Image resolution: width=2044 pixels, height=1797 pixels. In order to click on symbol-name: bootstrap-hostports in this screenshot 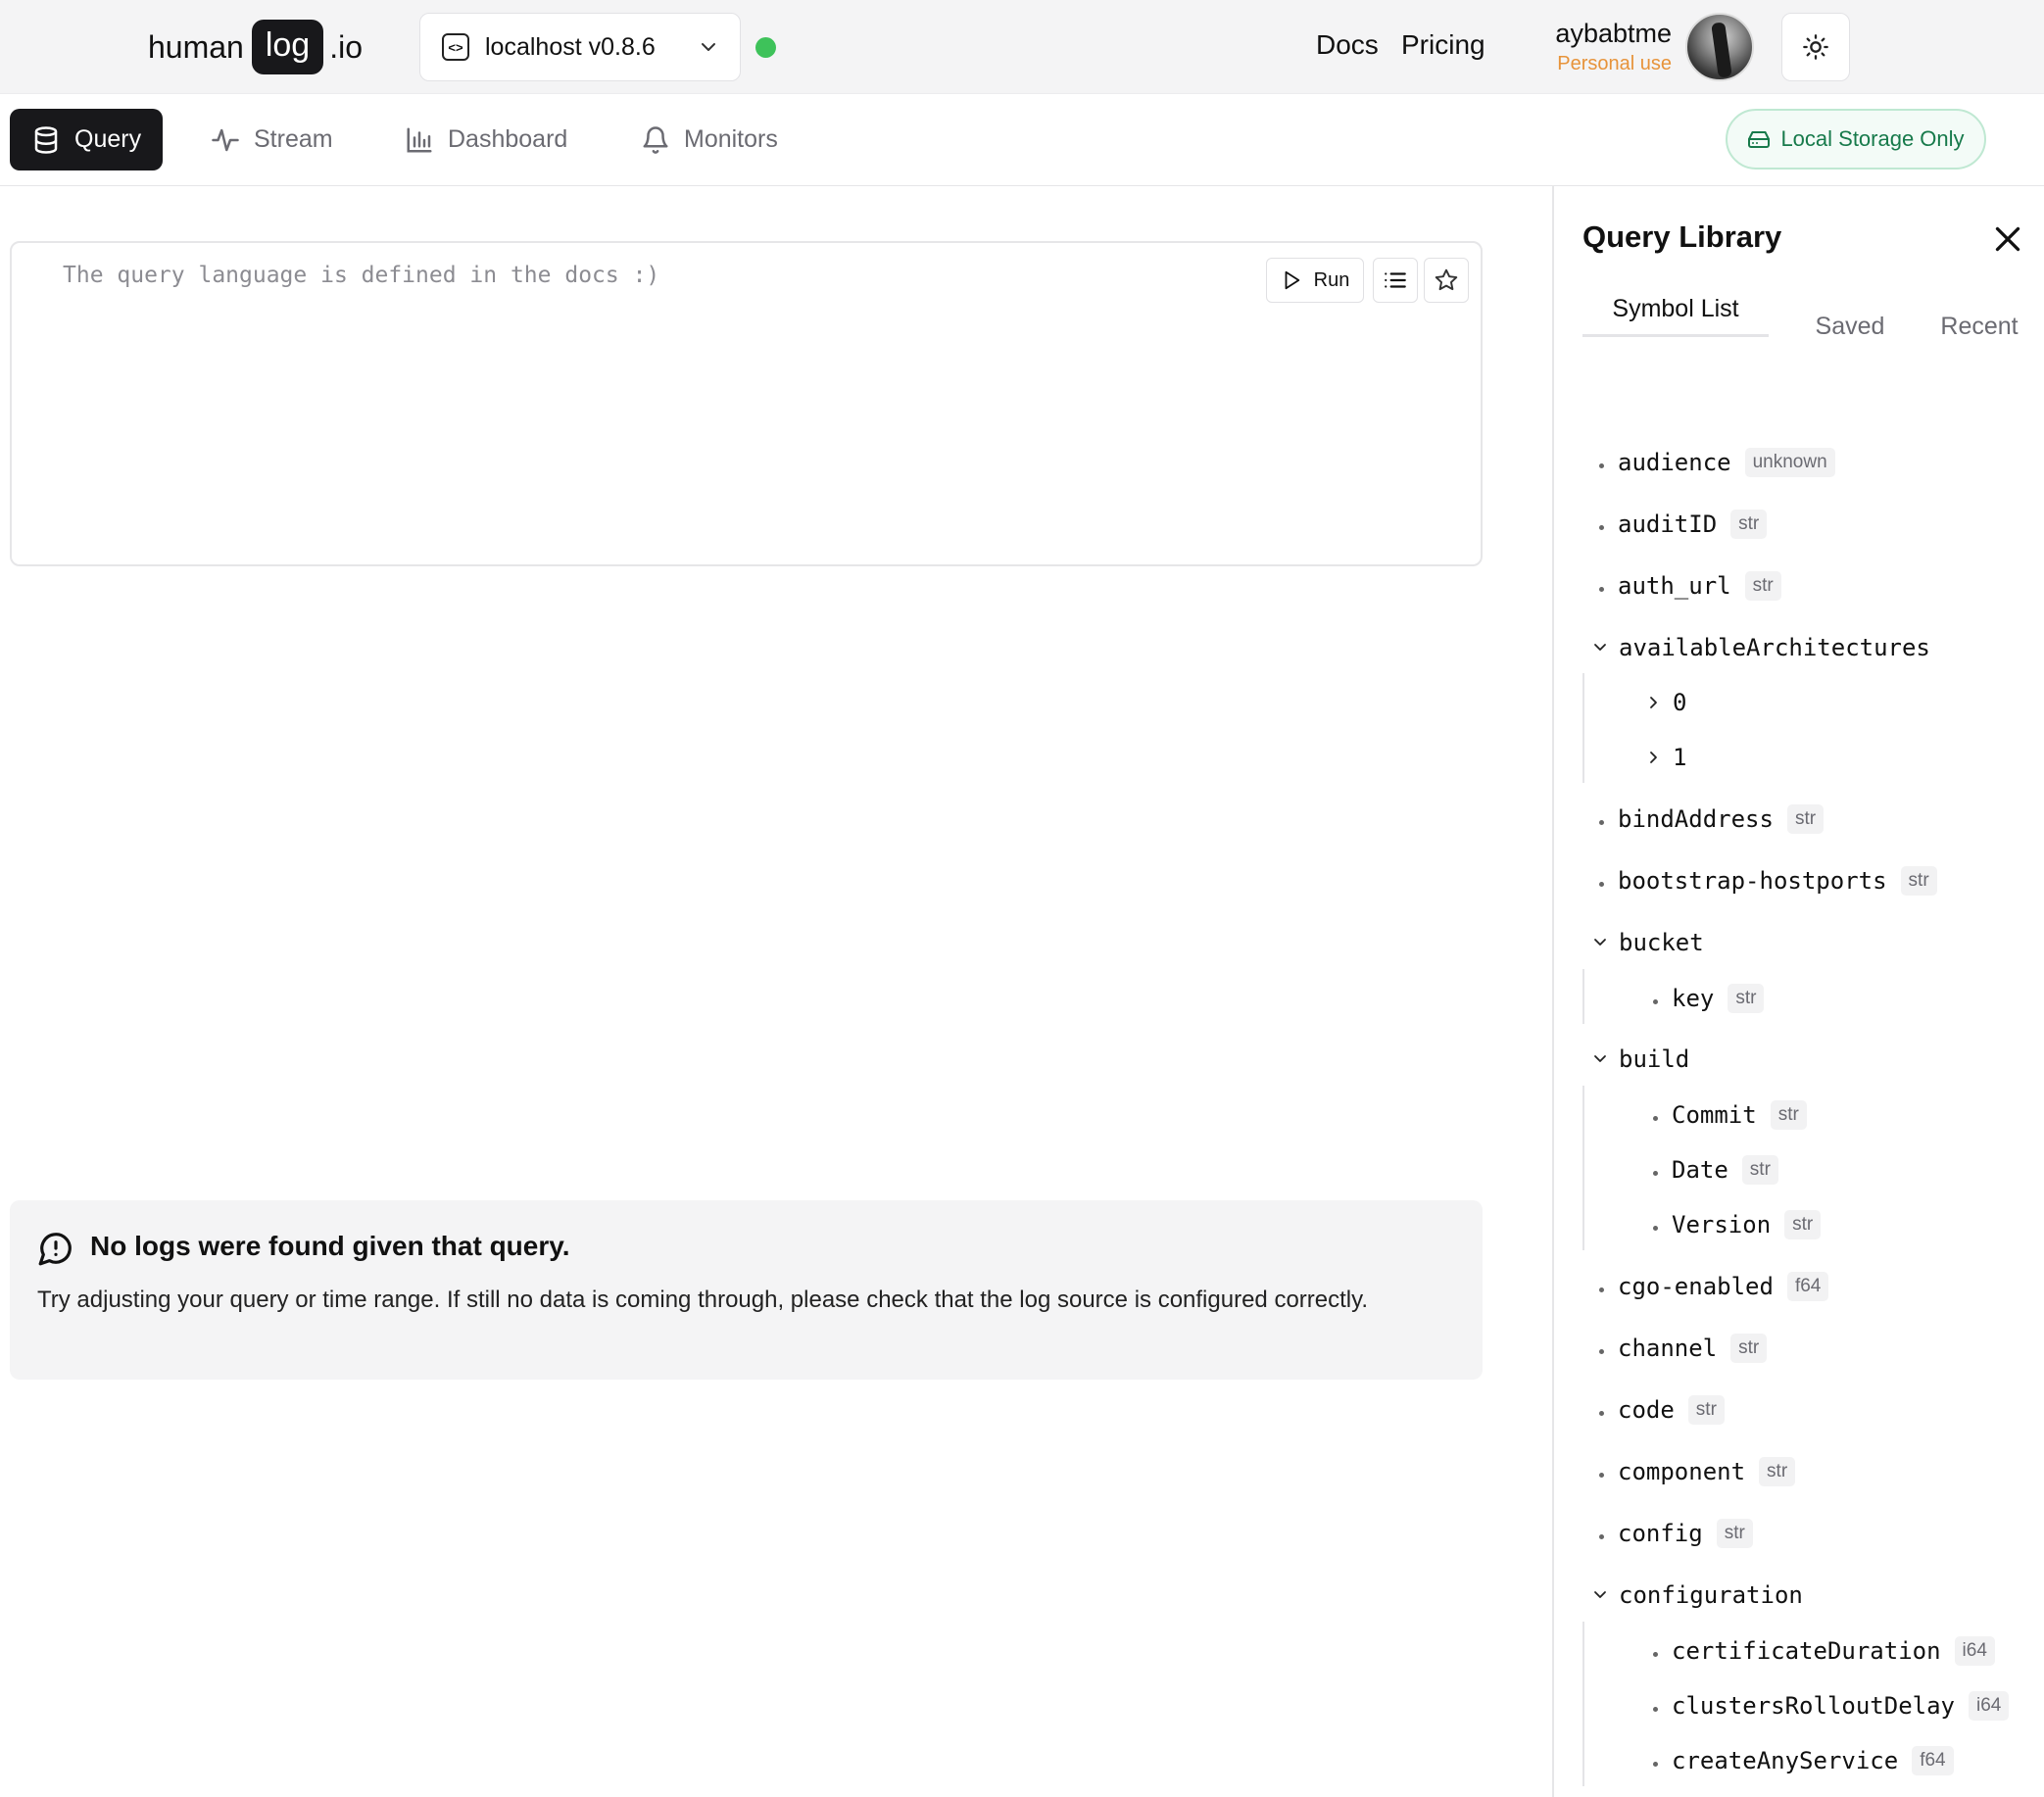, I will do `click(1753, 881)`.